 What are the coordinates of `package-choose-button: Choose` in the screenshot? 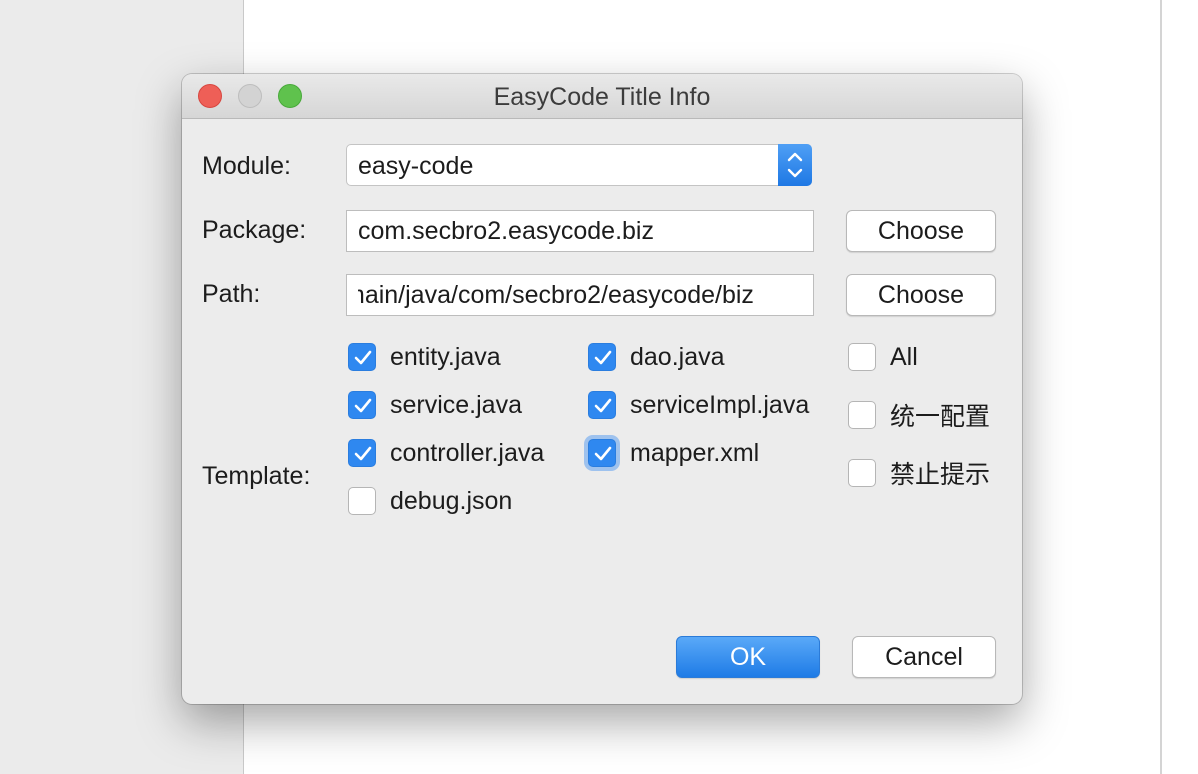 It's located at (921, 231).